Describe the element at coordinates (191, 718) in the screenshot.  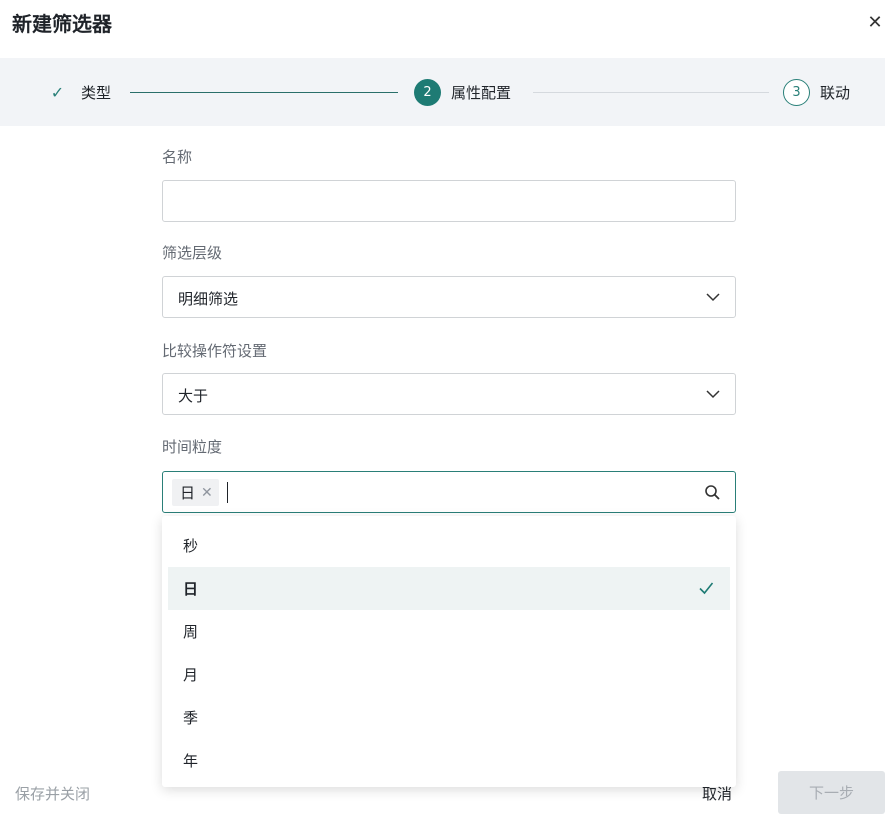
I see `option-label: 季` at that location.